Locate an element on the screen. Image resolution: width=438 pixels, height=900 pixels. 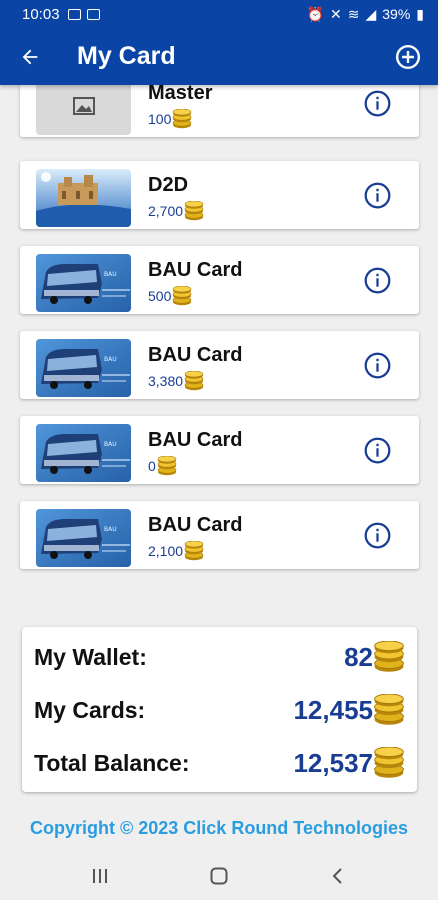
recent-apps-button is located at coordinates (100, 876).